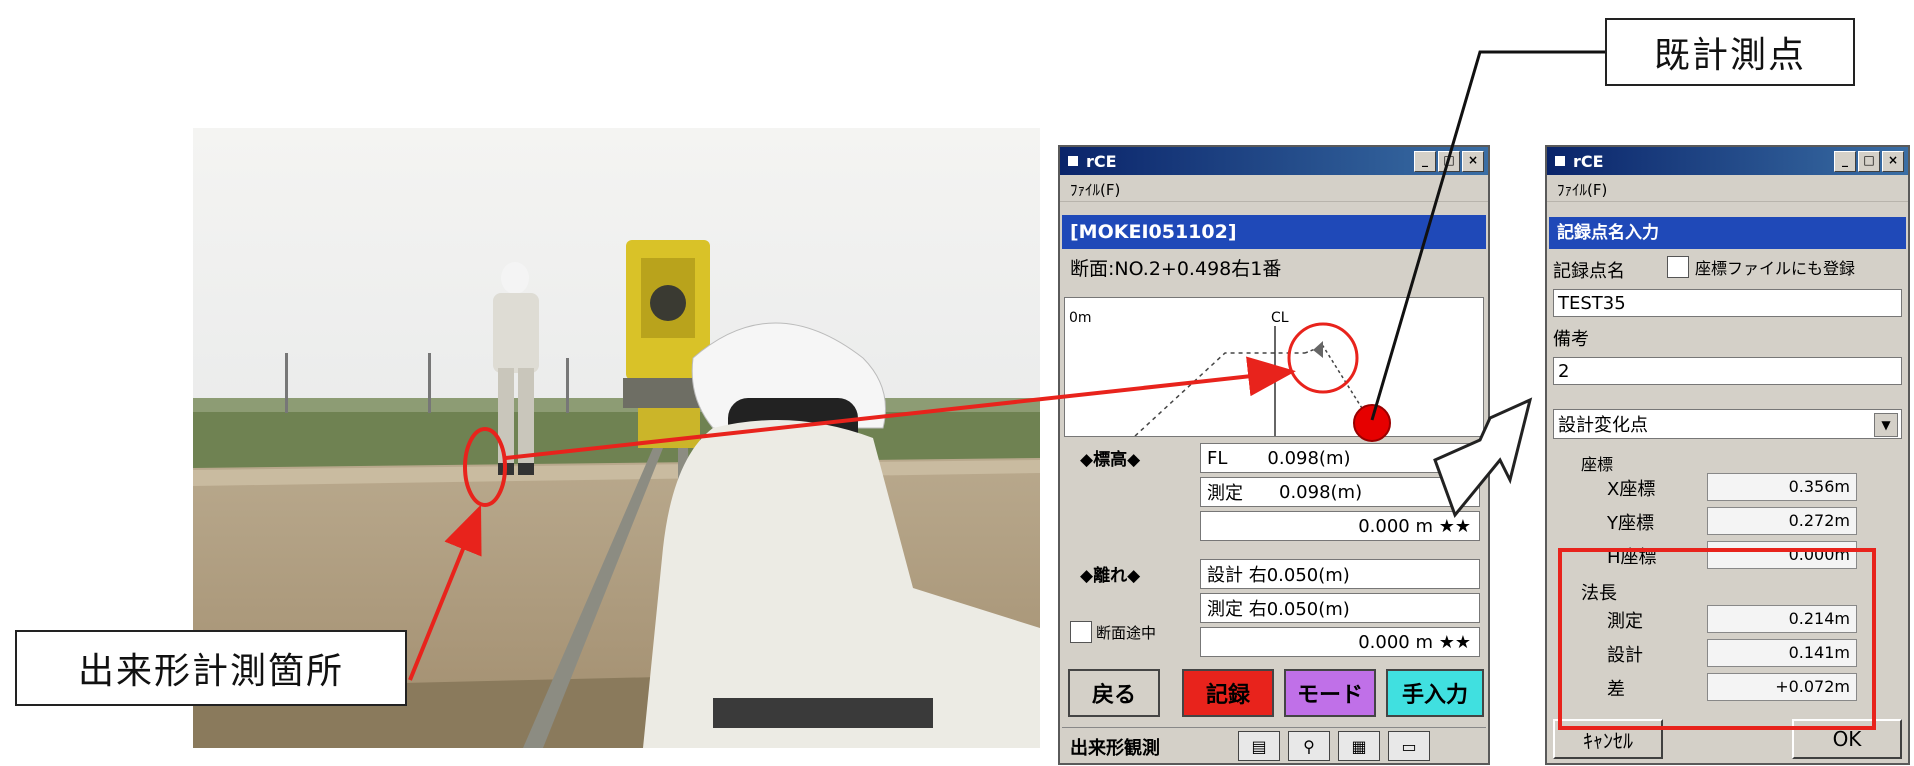 The width and height of the screenshot is (1914, 766). What do you see at coordinates (1115, 748) in the screenshot?
I see `status-label: 出来形観測` at bounding box center [1115, 748].